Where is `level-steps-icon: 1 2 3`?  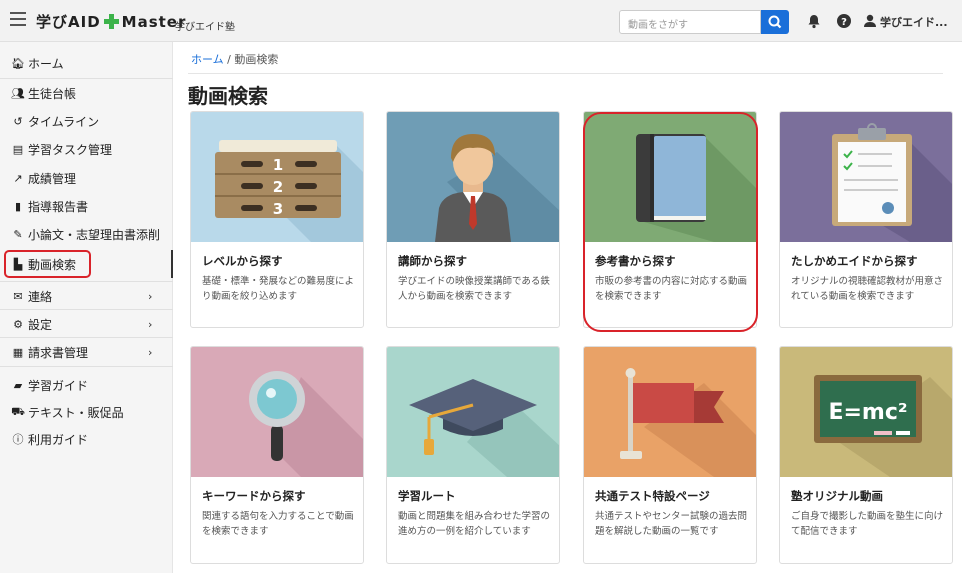 level-steps-icon: 1 2 3 is located at coordinates (277, 177).